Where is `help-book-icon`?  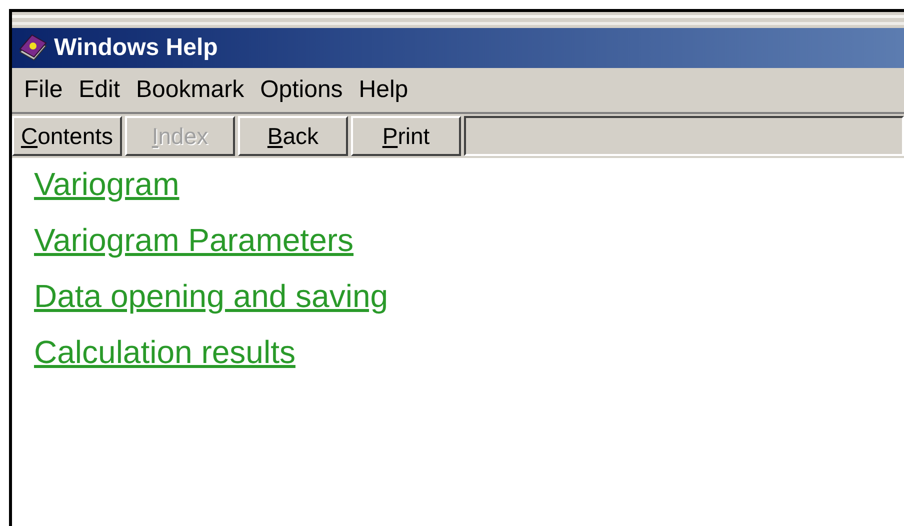
help-book-icon is located at coordinates (33, 48).